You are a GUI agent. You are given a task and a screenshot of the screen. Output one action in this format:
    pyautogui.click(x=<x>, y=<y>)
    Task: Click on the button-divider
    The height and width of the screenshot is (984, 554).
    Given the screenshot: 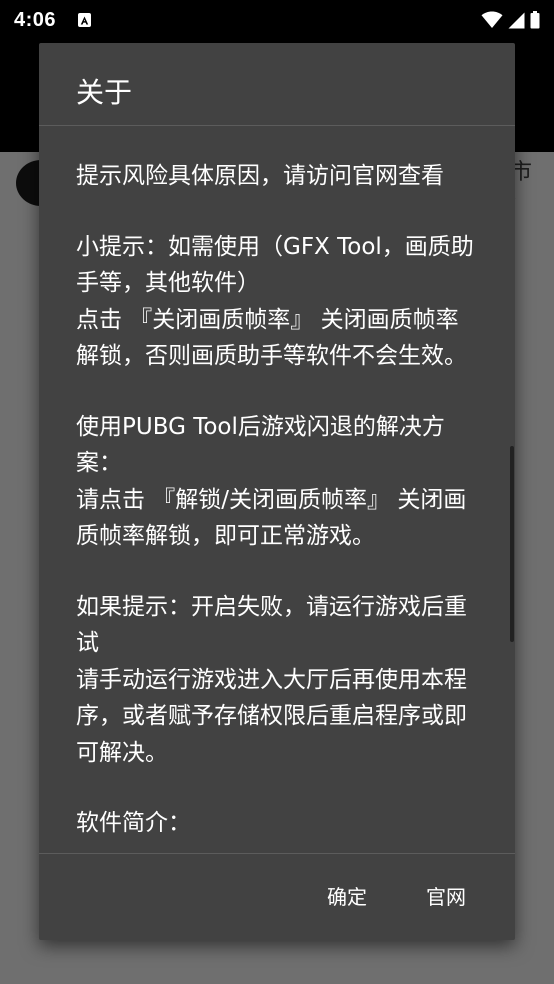 What is the action you would take?
    pyautogui.click(x=277, y=853)
    